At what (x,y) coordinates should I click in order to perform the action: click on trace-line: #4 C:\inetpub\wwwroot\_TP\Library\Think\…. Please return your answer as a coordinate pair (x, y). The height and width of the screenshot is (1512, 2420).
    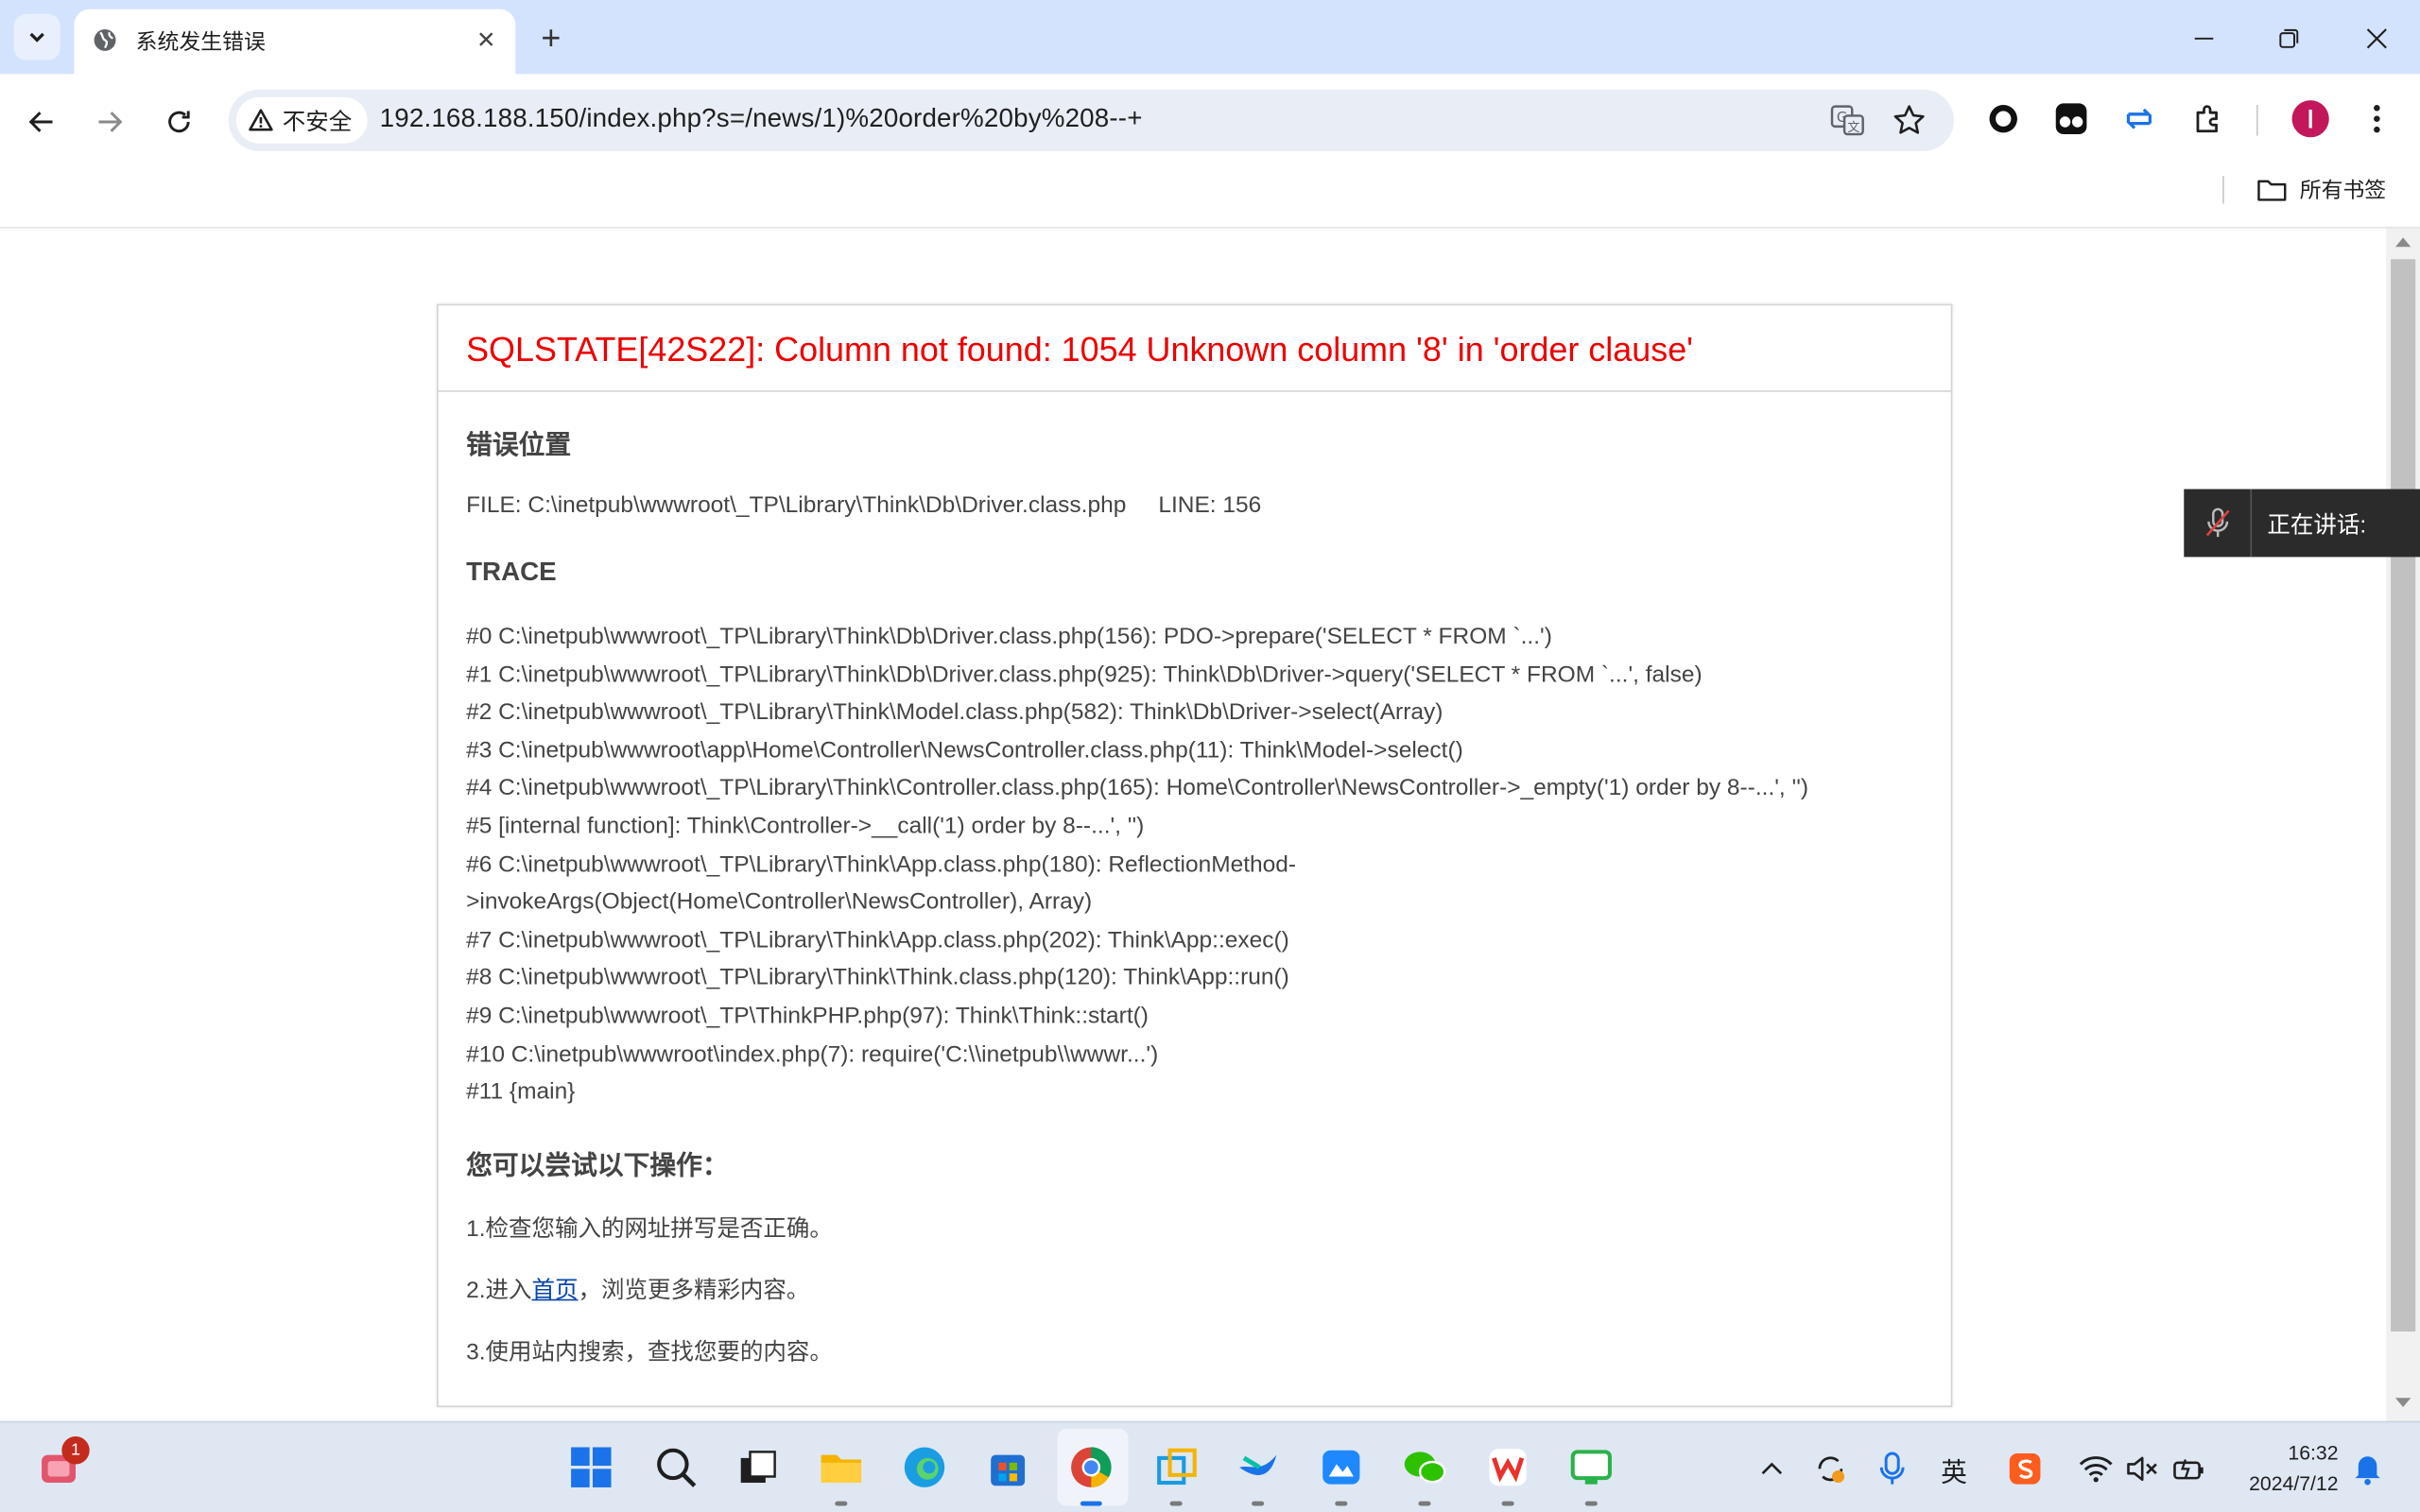
    Looking at the image, I should click on (1137, 788).